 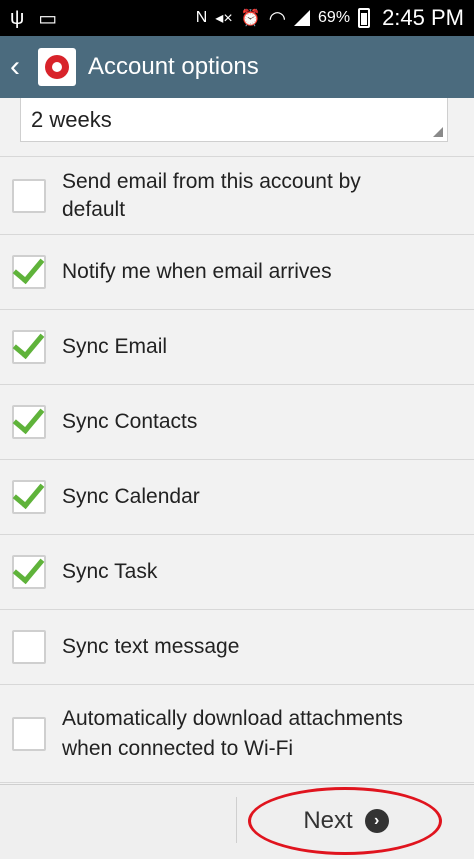 I want to click on option-row-send-default: Send email from this account by default, so click(x=237, y=196).